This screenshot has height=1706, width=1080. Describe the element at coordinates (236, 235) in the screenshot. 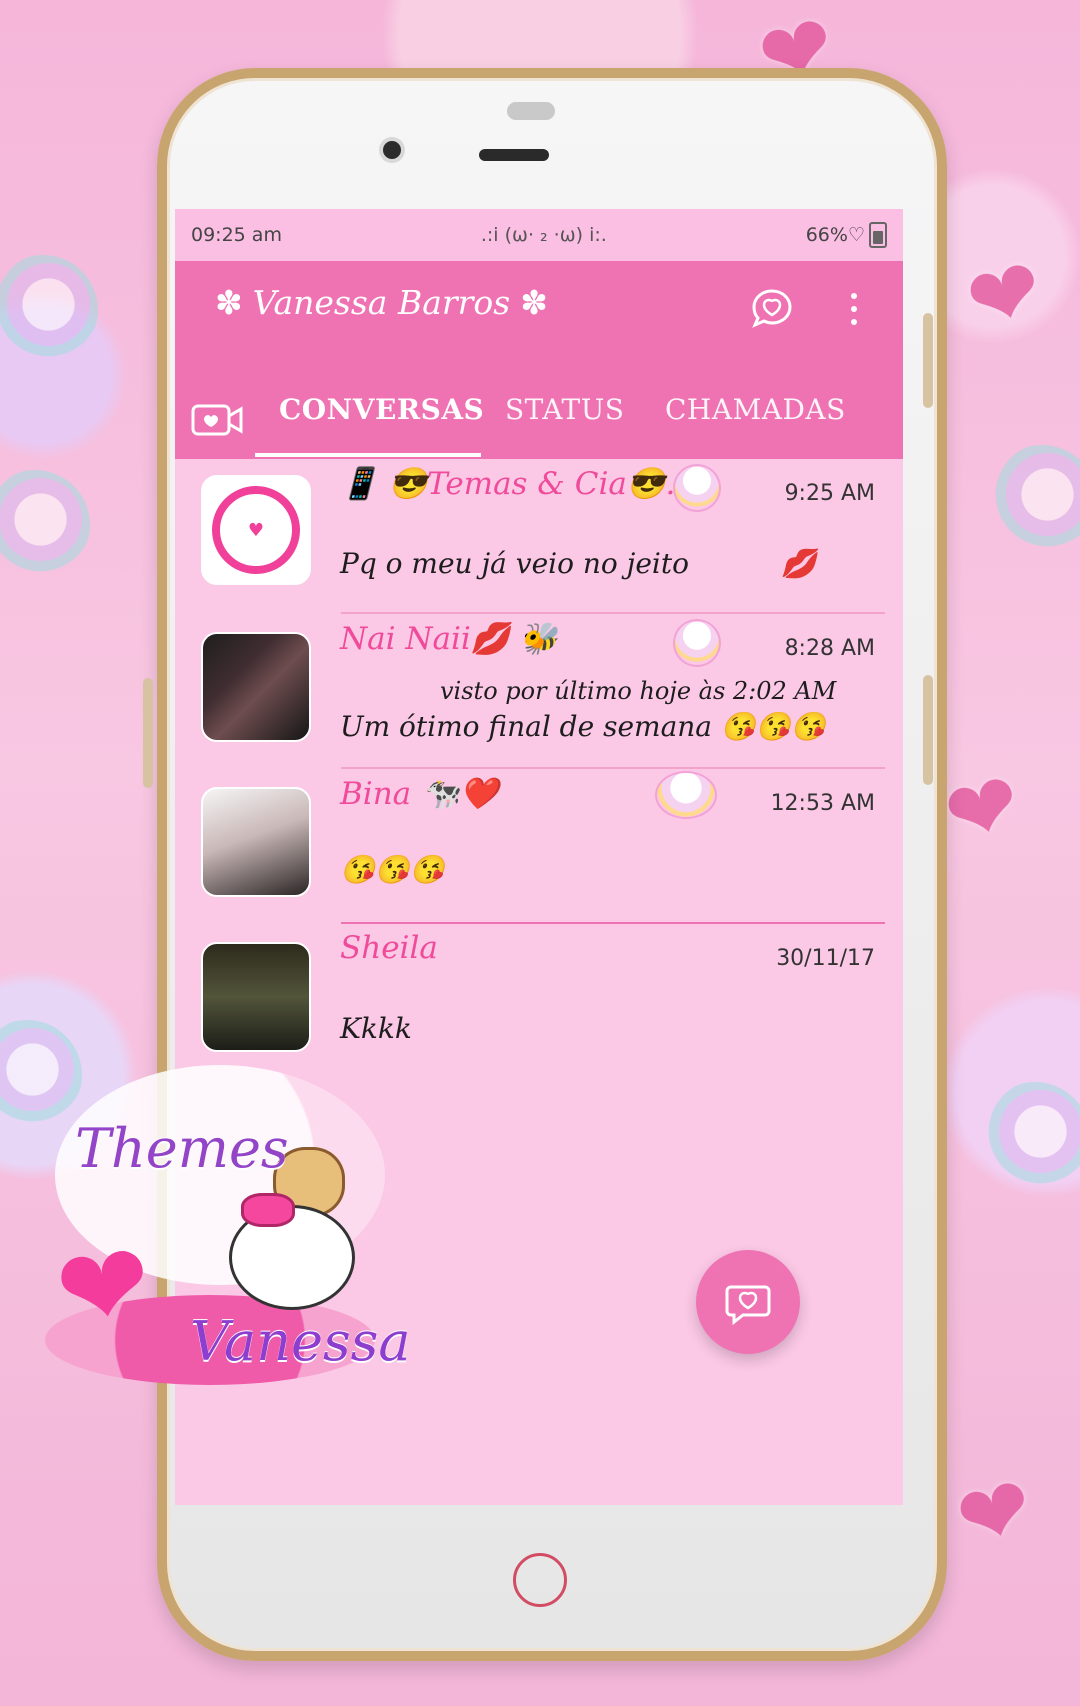

I see `status-time: 09:25 am` at that location.